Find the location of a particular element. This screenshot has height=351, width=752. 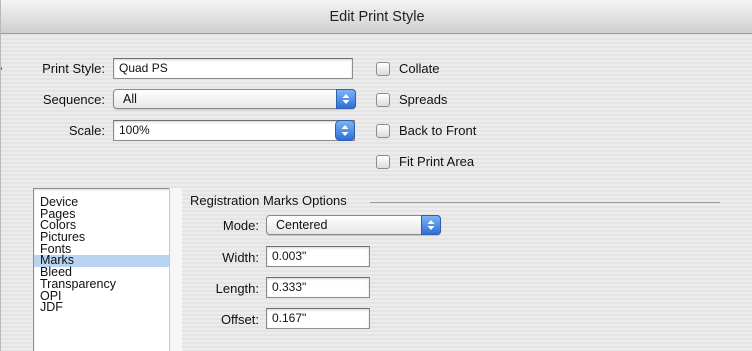

mode-label: Mode: is located at coordinates (240, 225).